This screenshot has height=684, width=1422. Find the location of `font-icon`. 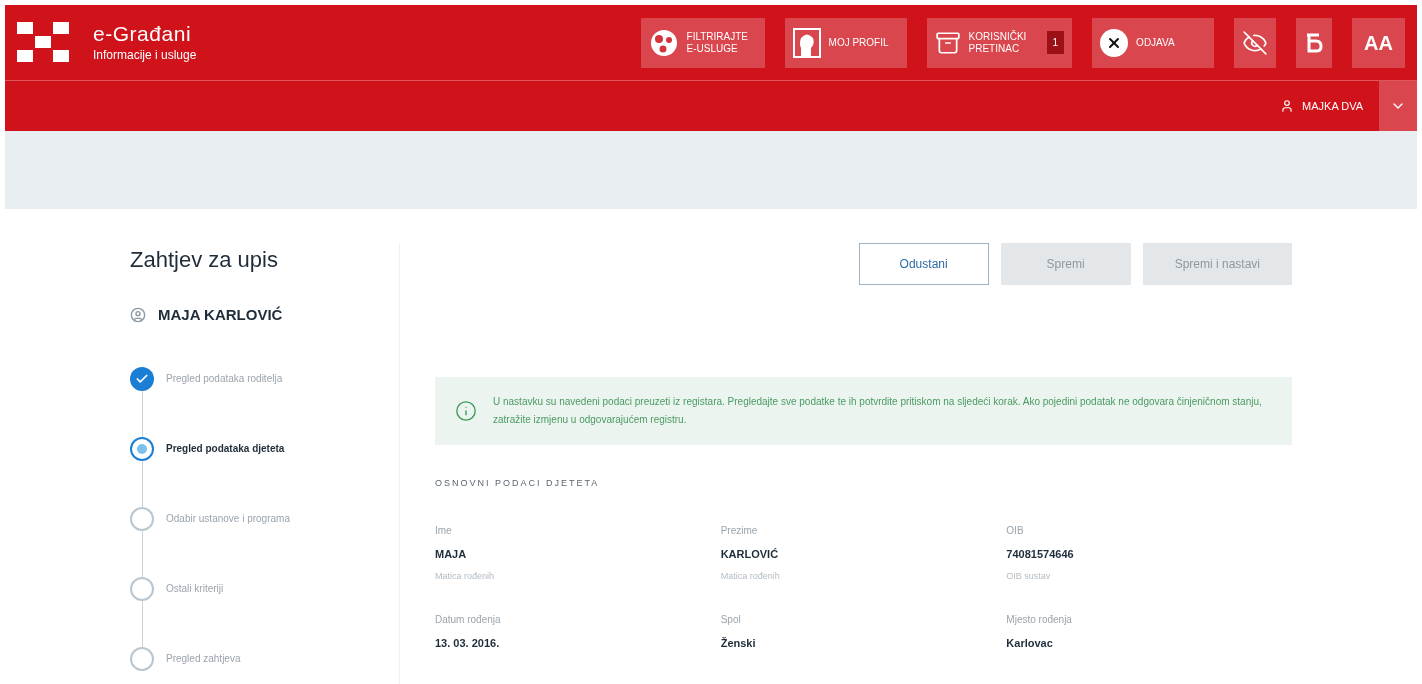

font-icon is located at coordinates (1314, 42).